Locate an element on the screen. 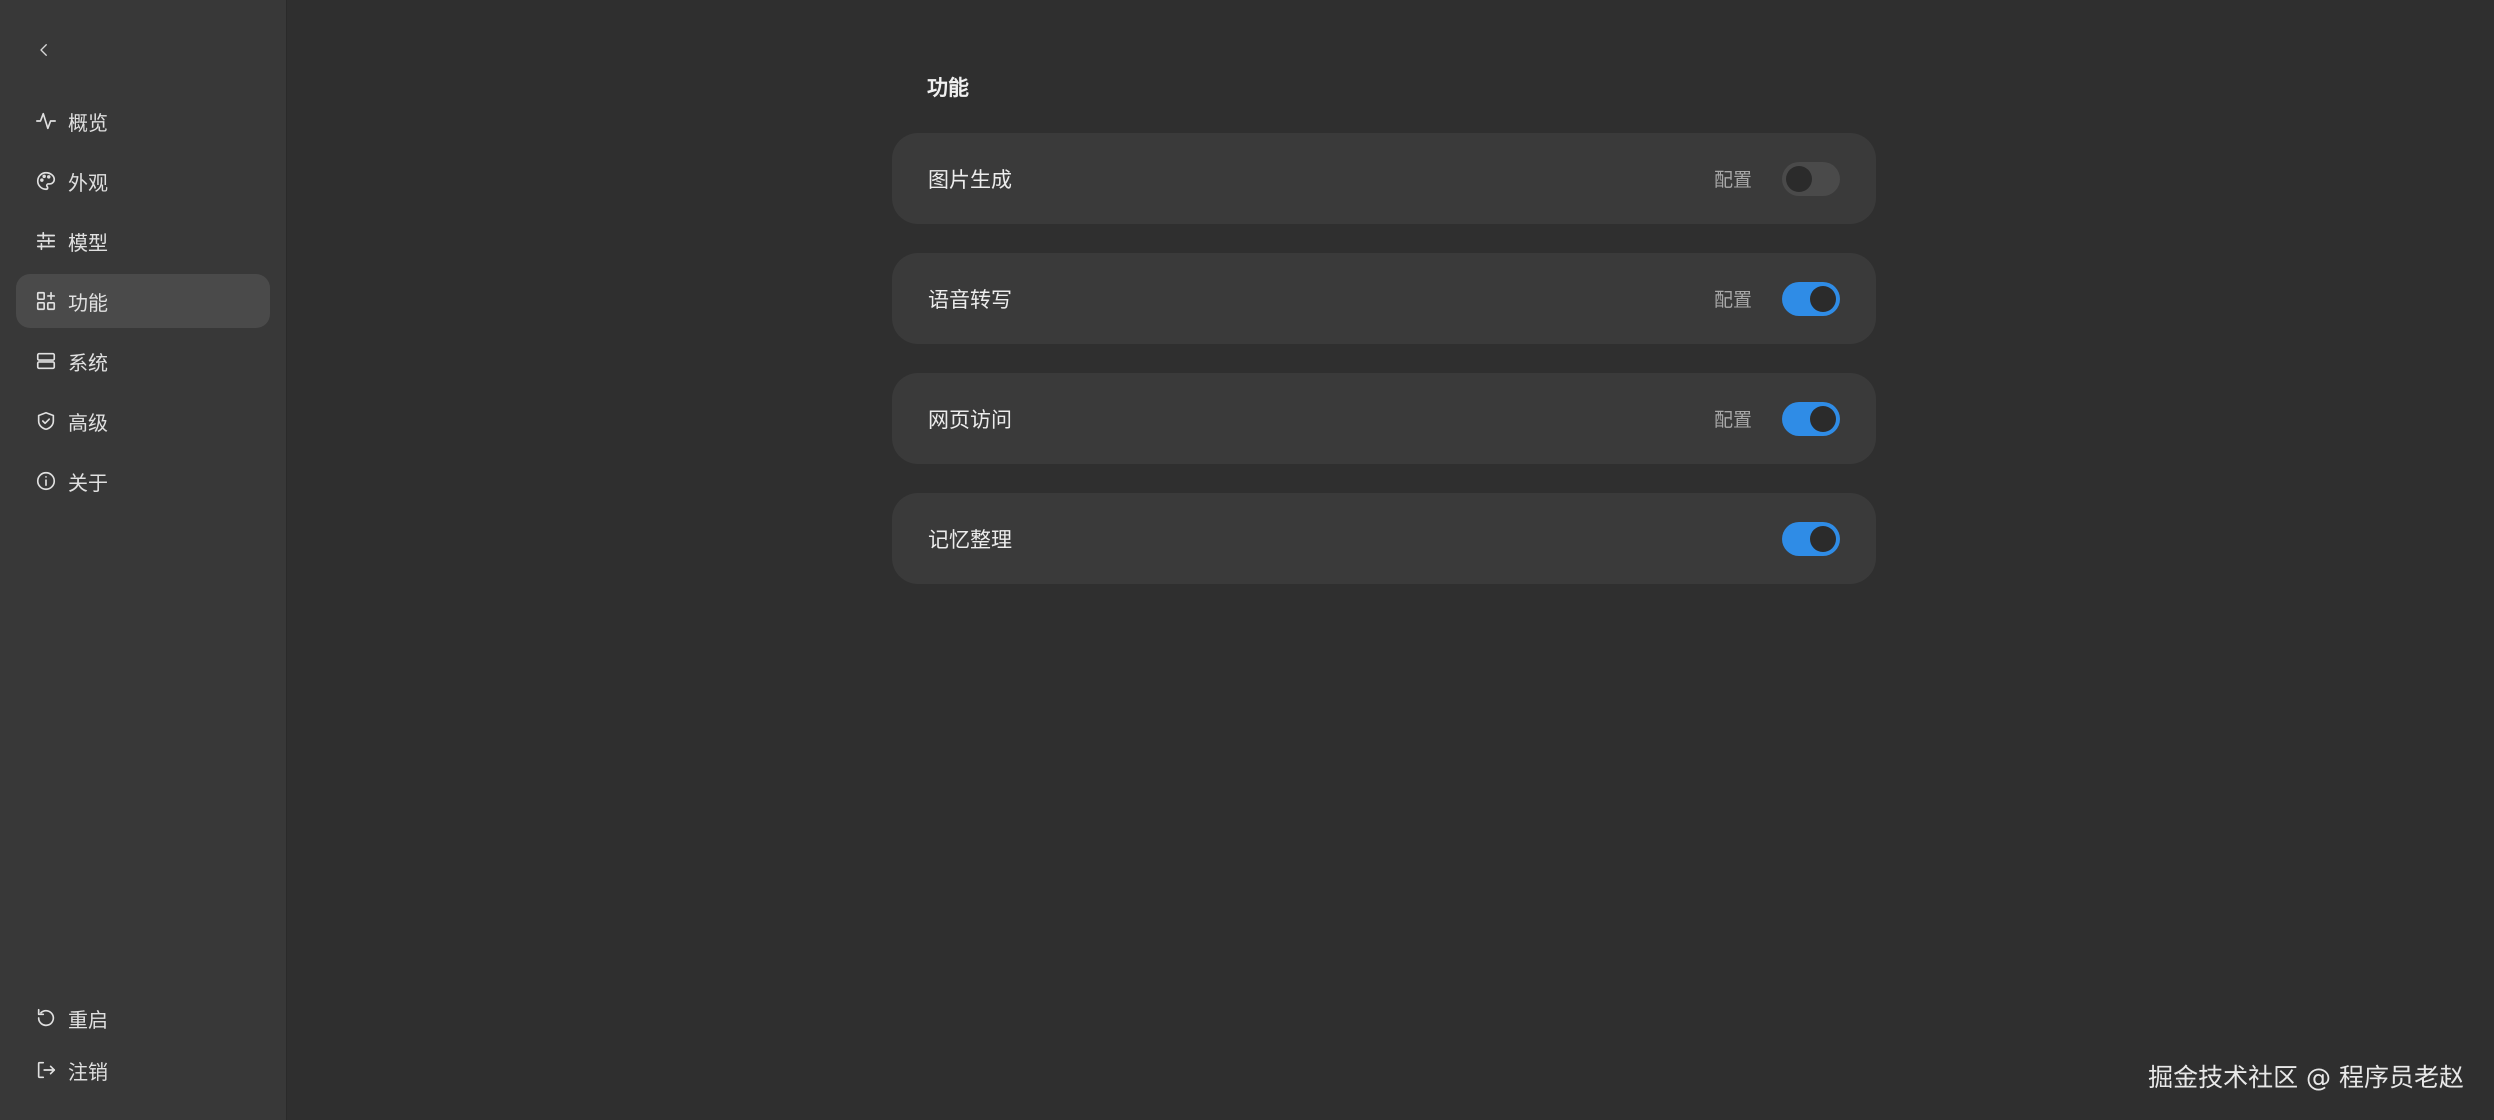 This screenshot has width=2494, height=1120. feature-card-speech-transcription: 语音转写 配置 is located at coordinates (1384, 298).